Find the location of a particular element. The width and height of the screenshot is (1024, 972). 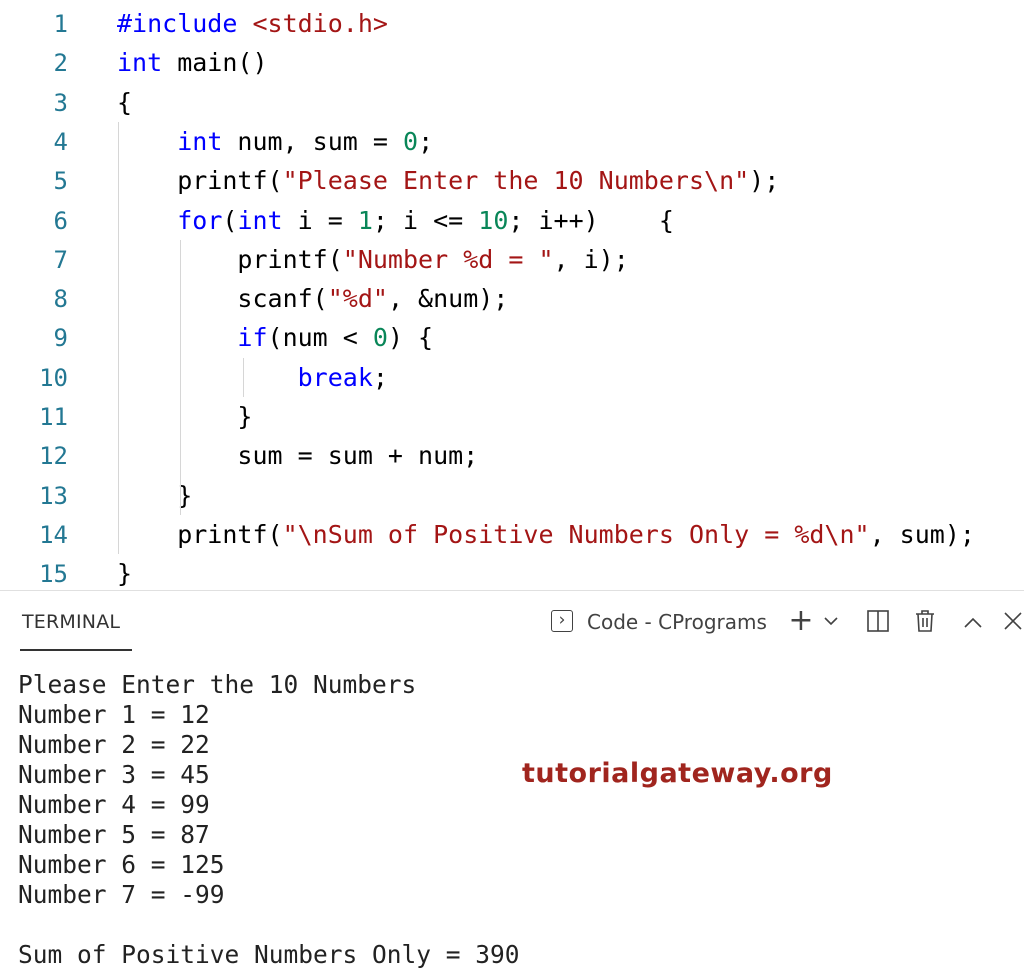

code-token: main() is located at coordinates (215, 63).